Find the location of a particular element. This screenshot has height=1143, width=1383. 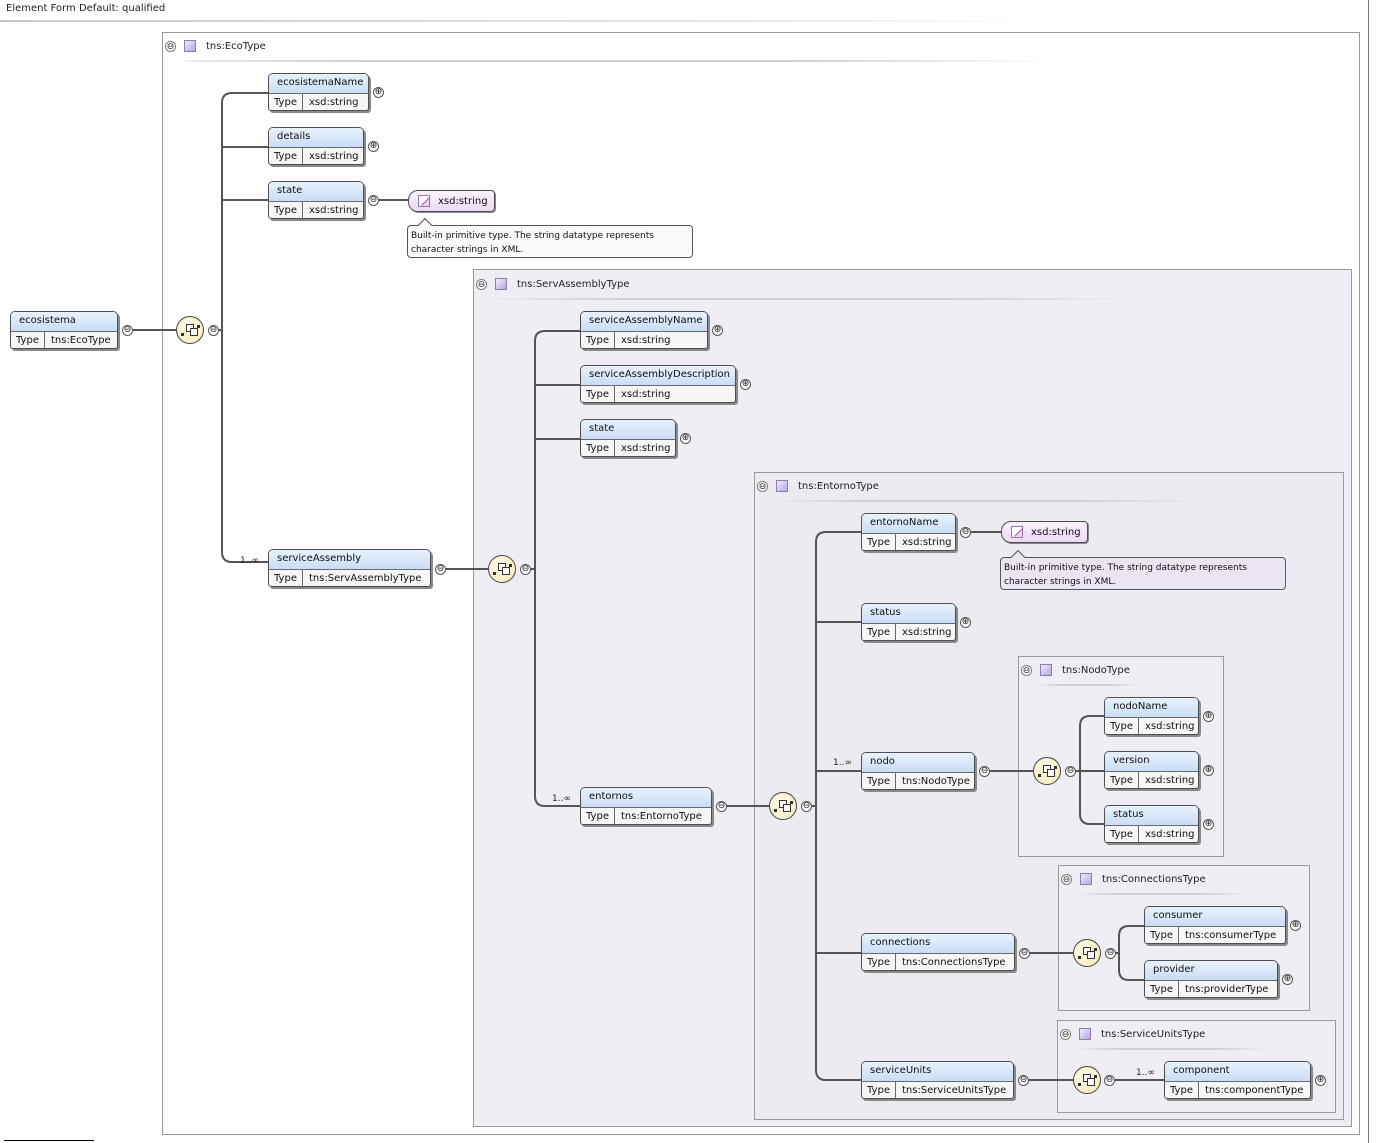

type-value: tns:EcoType is located at coordinates (80, 340).